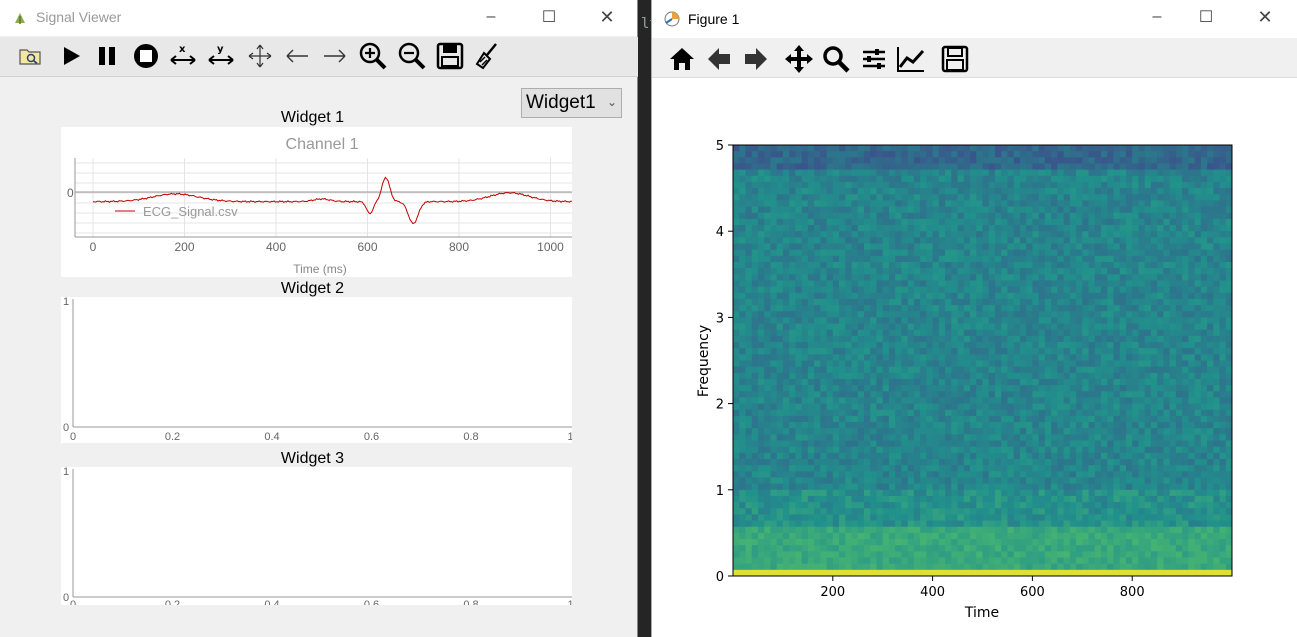 This screenshot has width=1297, height=637. Describe the element at coordinates (724, 362) in the screenshot. I see `y-tick-labels: 0 1 2 3 4 5` at that location.